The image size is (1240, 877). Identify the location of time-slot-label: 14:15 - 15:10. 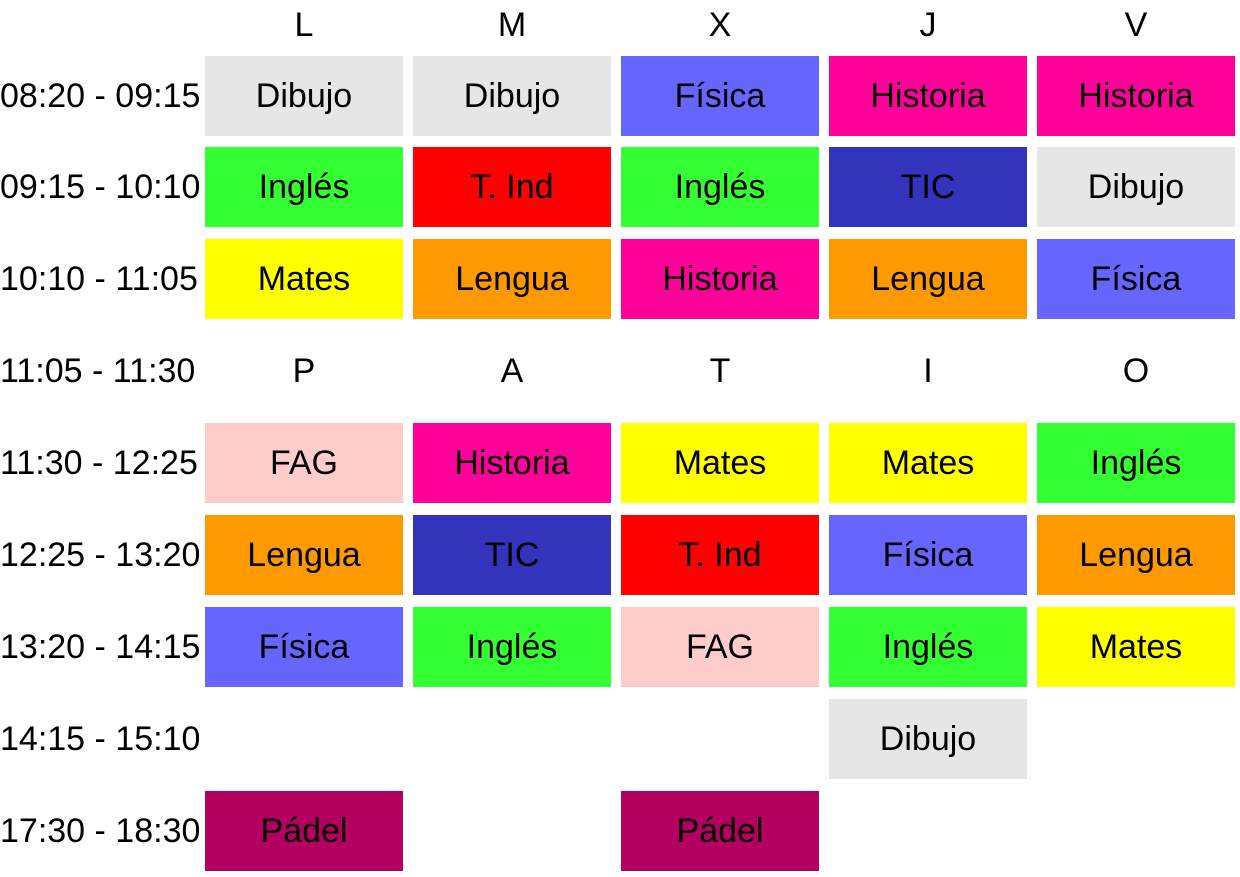
(100, 738).